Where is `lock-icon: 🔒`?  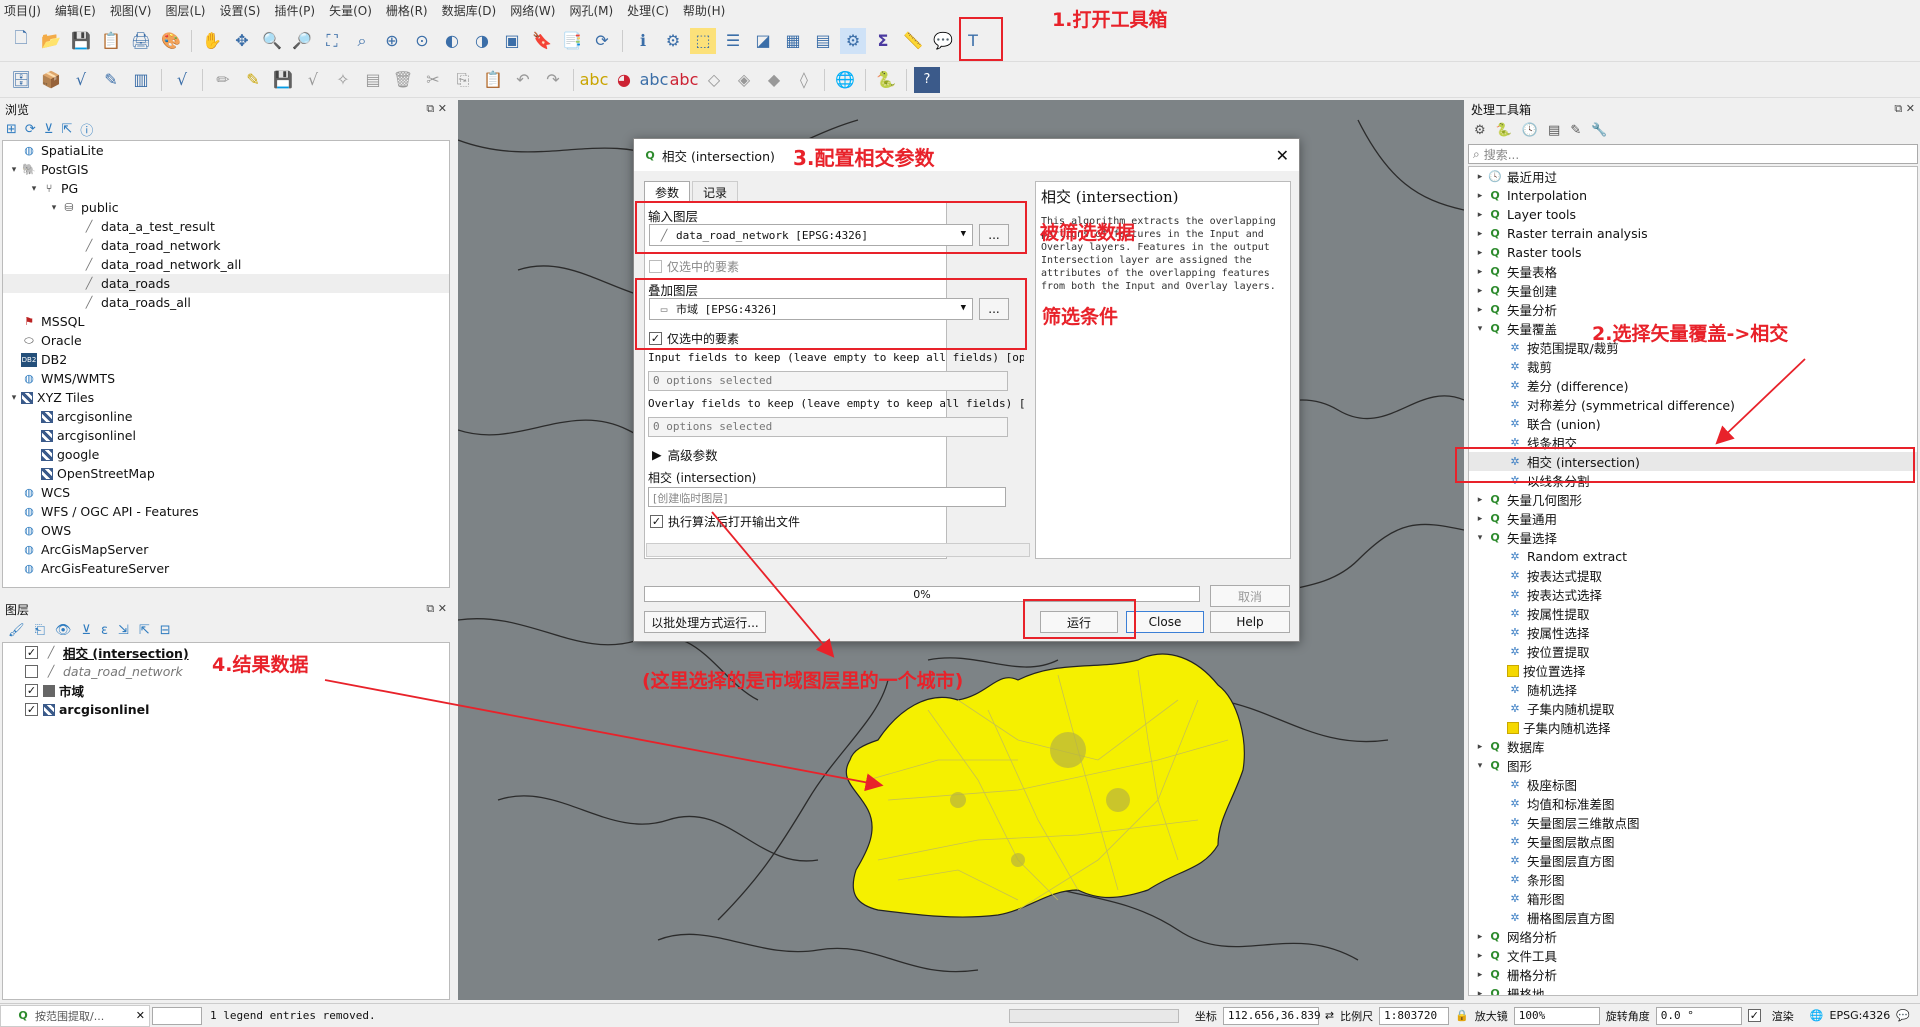 lock-icon: 🔒 is located at coordinates (1462, 1015).